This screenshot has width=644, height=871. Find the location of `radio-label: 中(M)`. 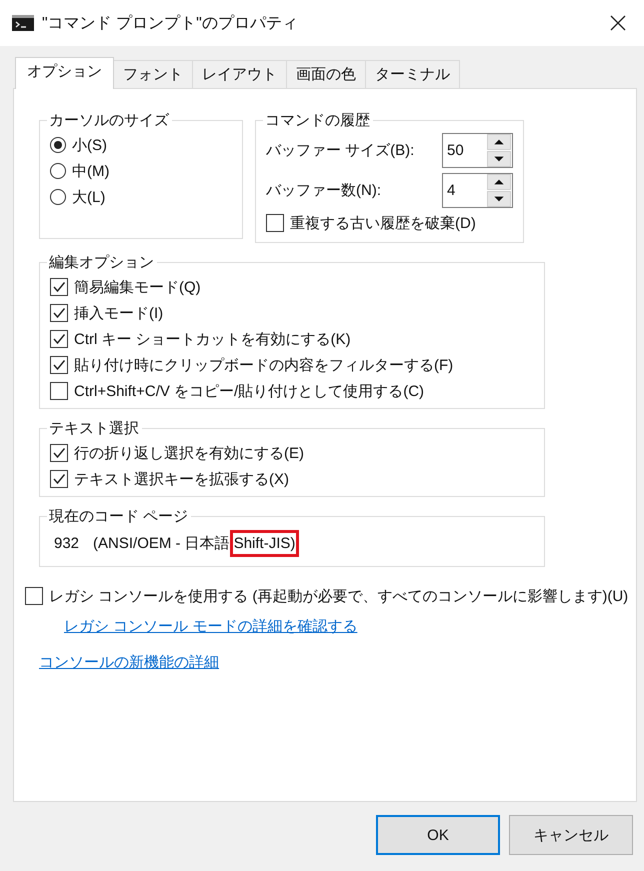

radio-label: 中(M) is located at coordinates (91, 171).